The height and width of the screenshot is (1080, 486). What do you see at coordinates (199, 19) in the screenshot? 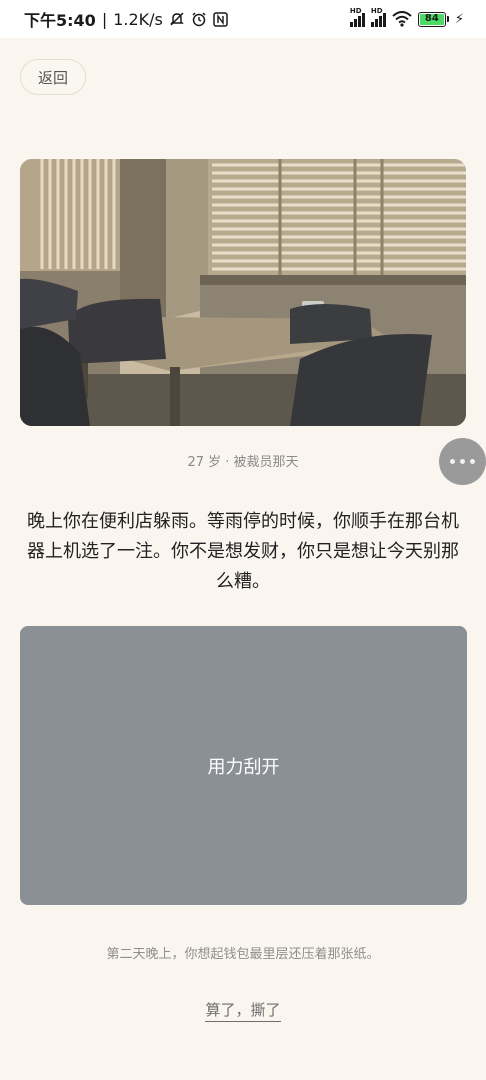
I see `alarm-icon` at bounding box center [199, 19].